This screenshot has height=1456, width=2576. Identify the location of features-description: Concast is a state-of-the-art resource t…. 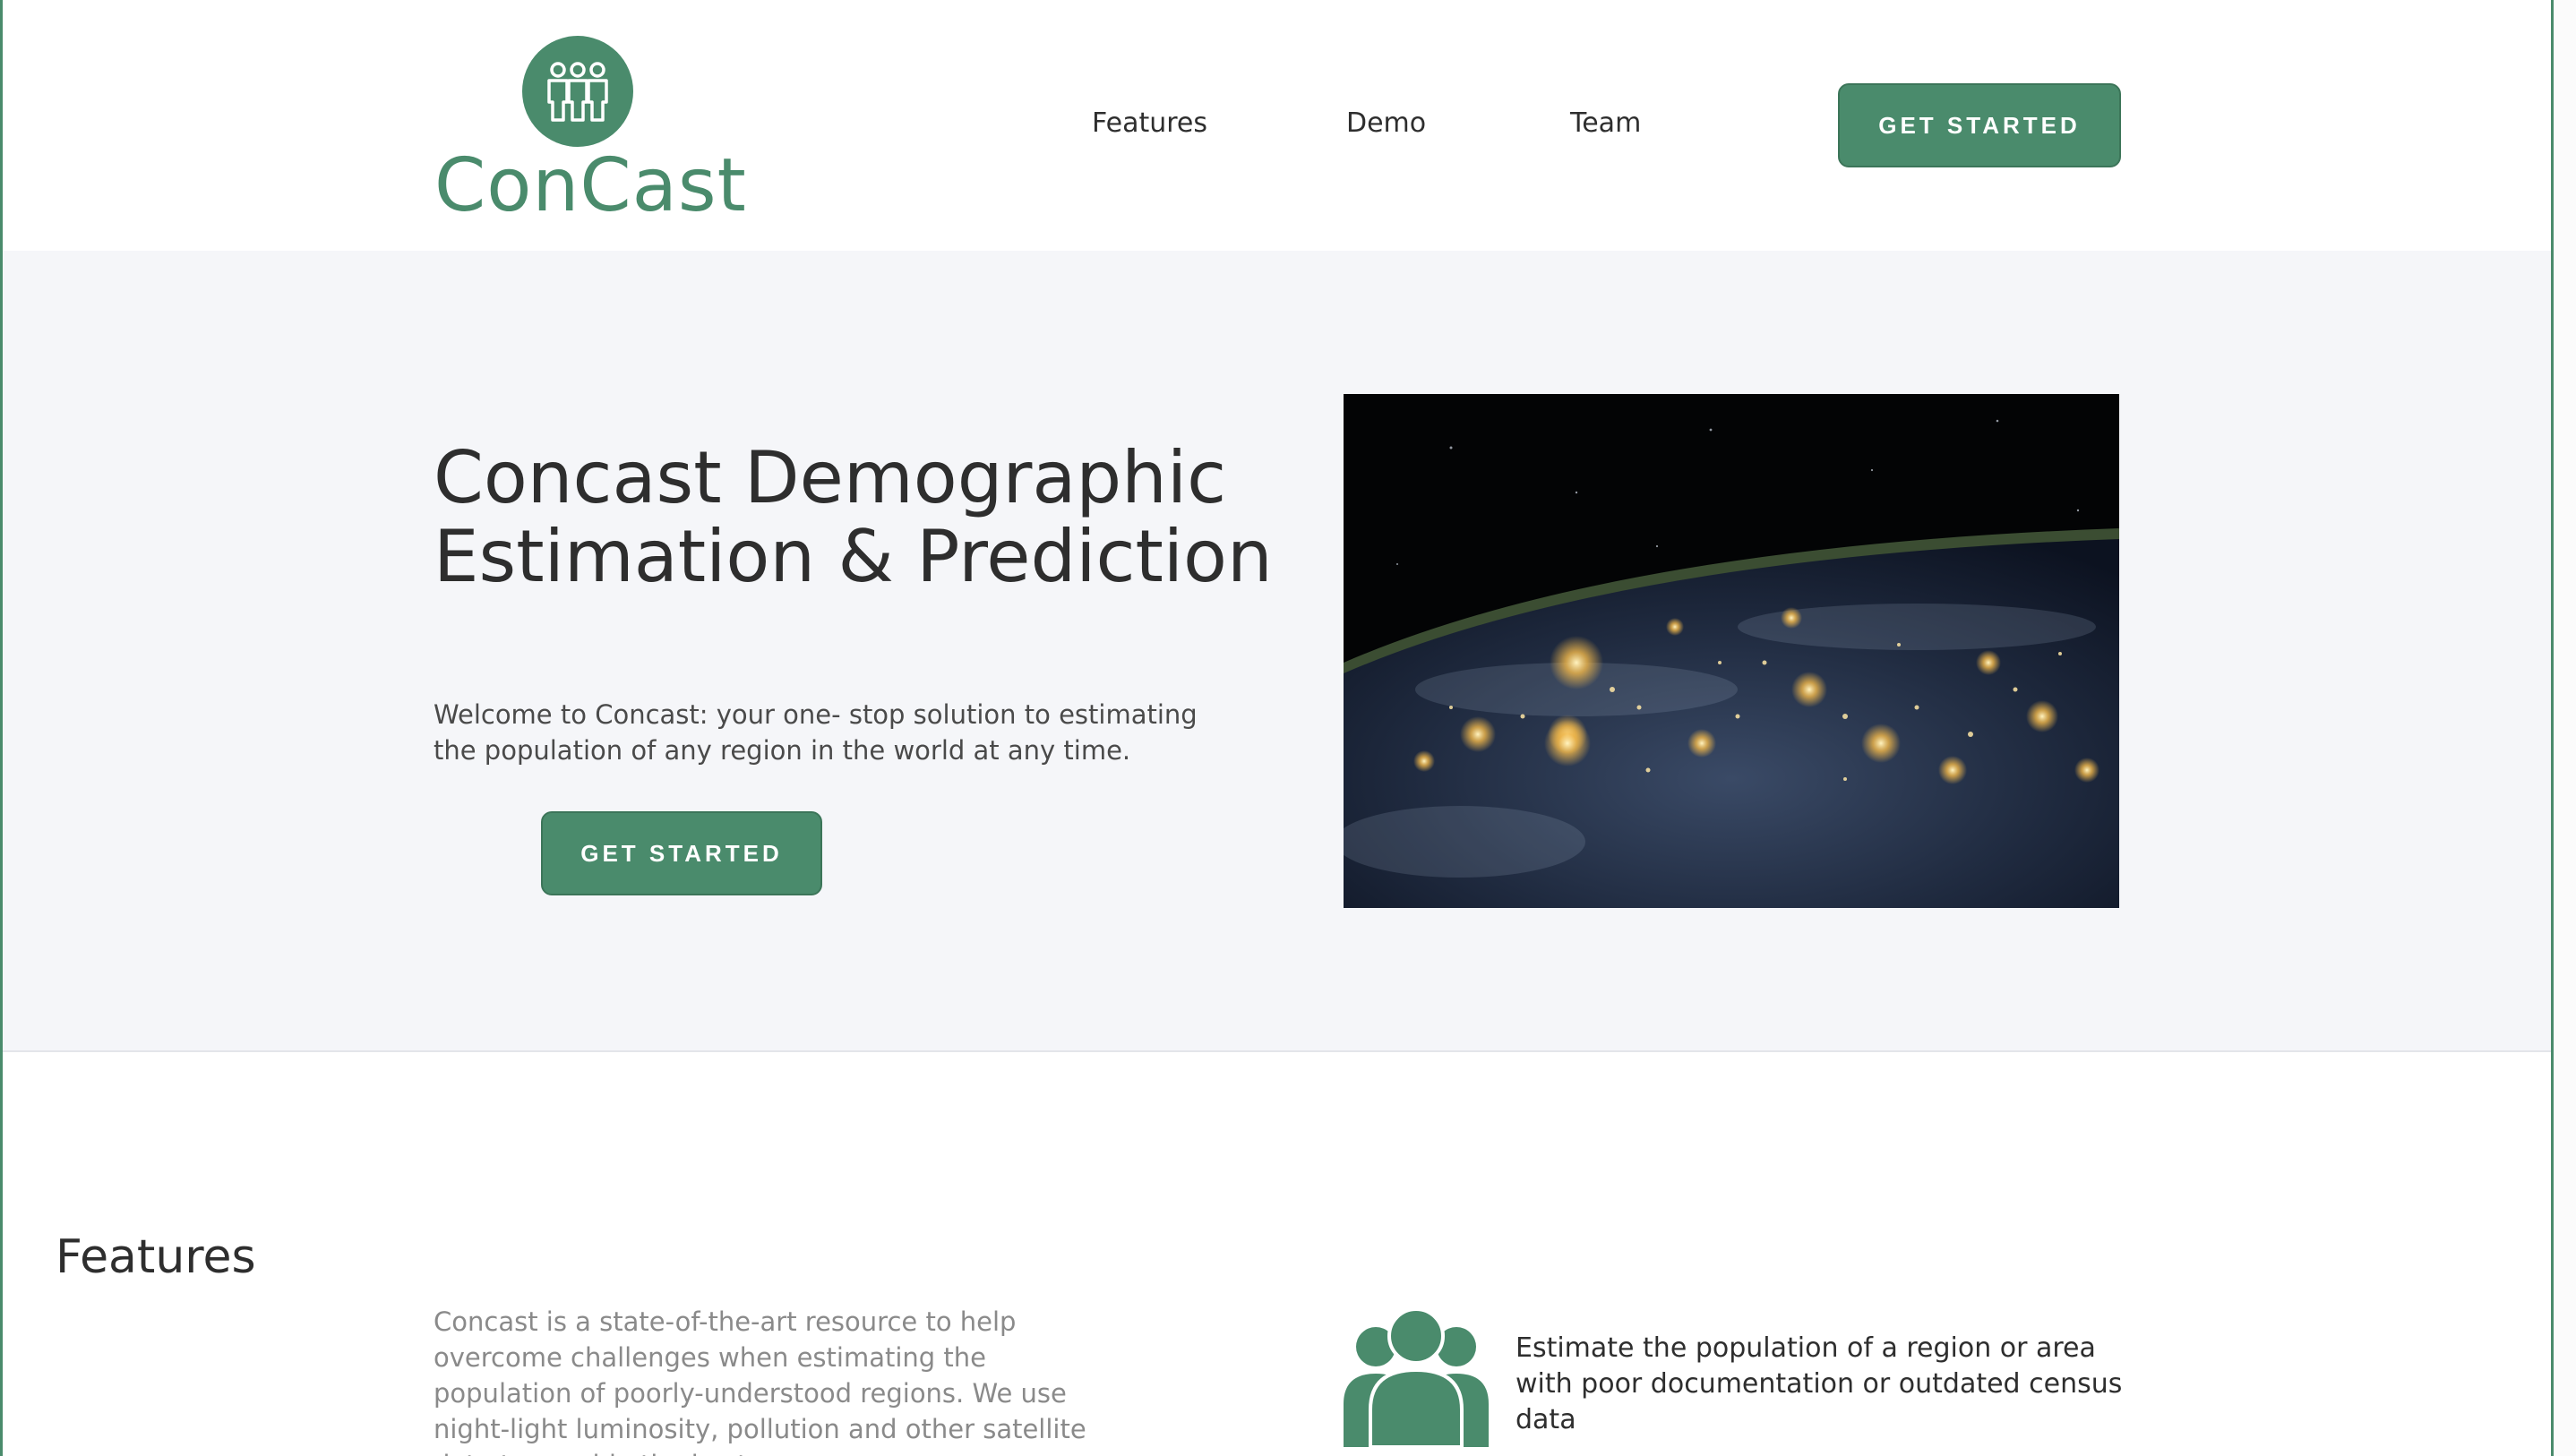
(760, 1381).